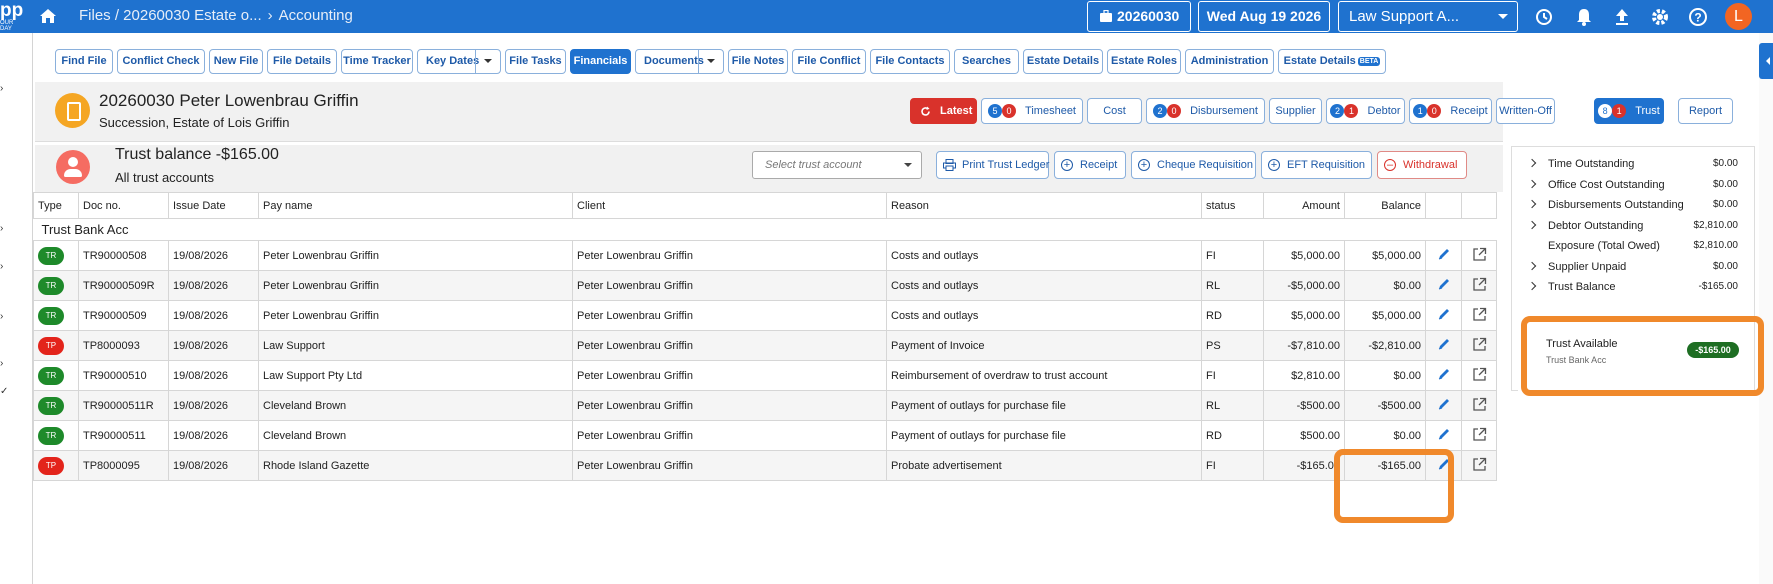  What do you see at coordinates (1044, 205) in the screenshot?
I see `column-header: Reason` at bounding box center [1044, 205].